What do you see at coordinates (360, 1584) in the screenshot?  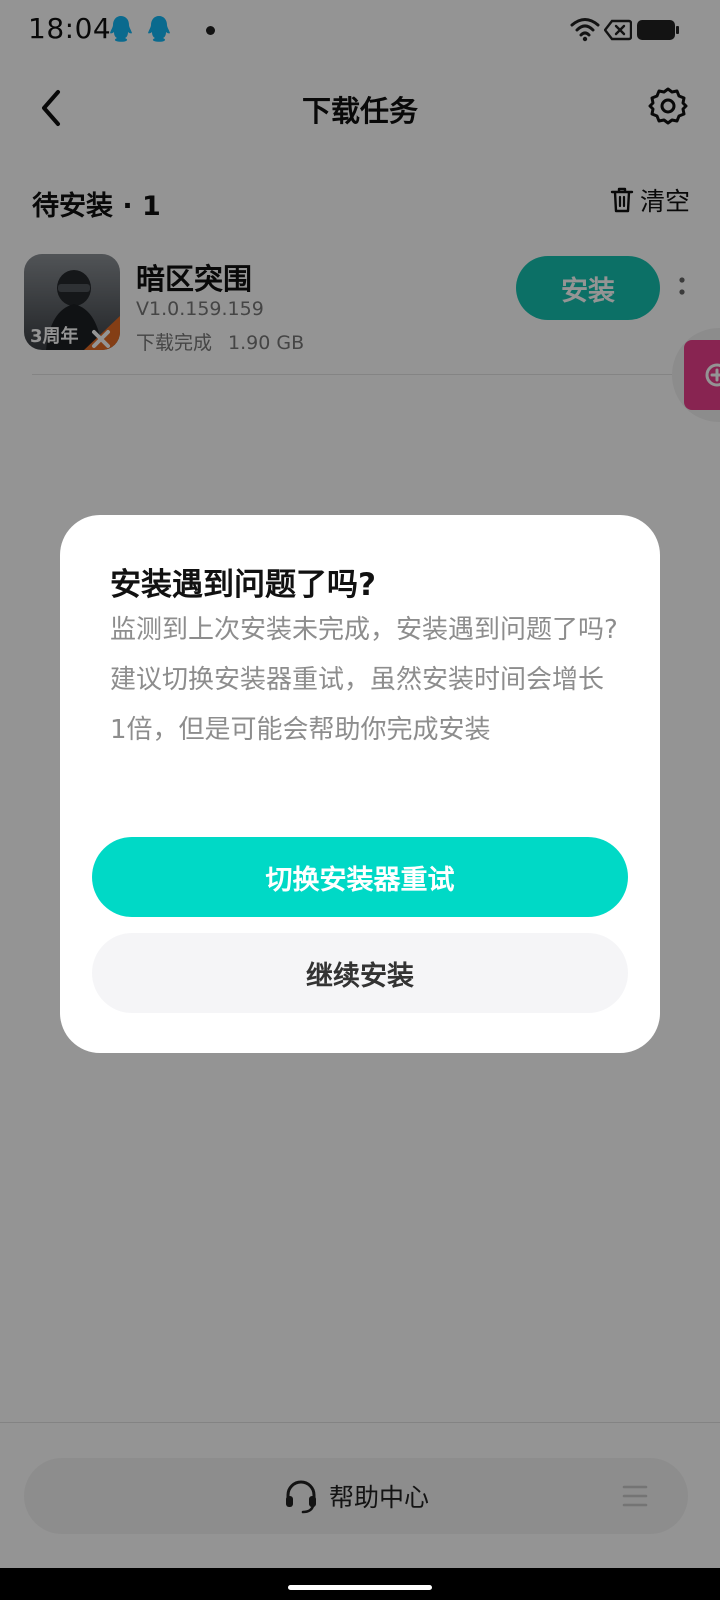 I see `system-nav-bar` at bounding box center [360, 1584].